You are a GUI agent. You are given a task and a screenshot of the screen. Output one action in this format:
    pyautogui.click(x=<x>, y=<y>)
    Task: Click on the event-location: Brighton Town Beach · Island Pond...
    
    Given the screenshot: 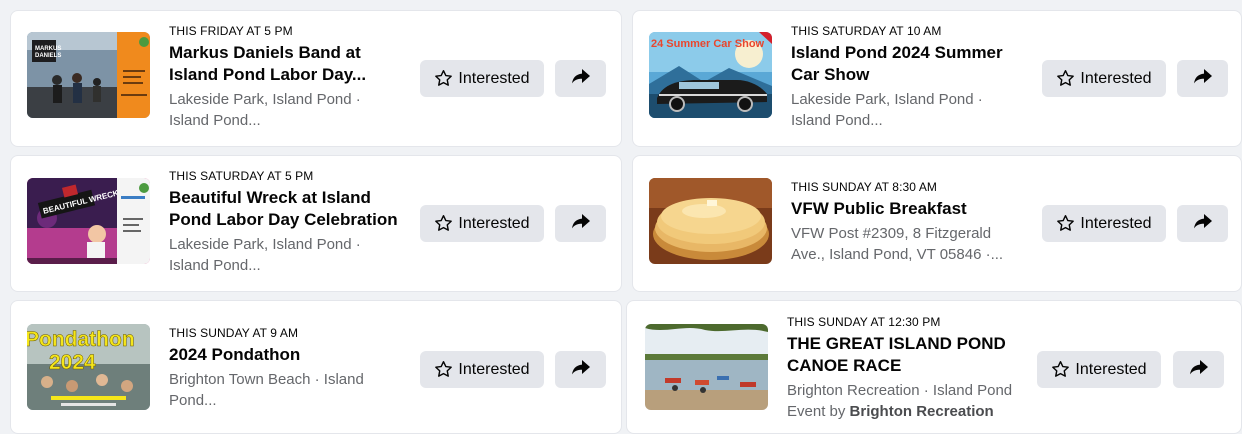 What is the action you would take?
    pyautogui.click(x=266, y=390)
    